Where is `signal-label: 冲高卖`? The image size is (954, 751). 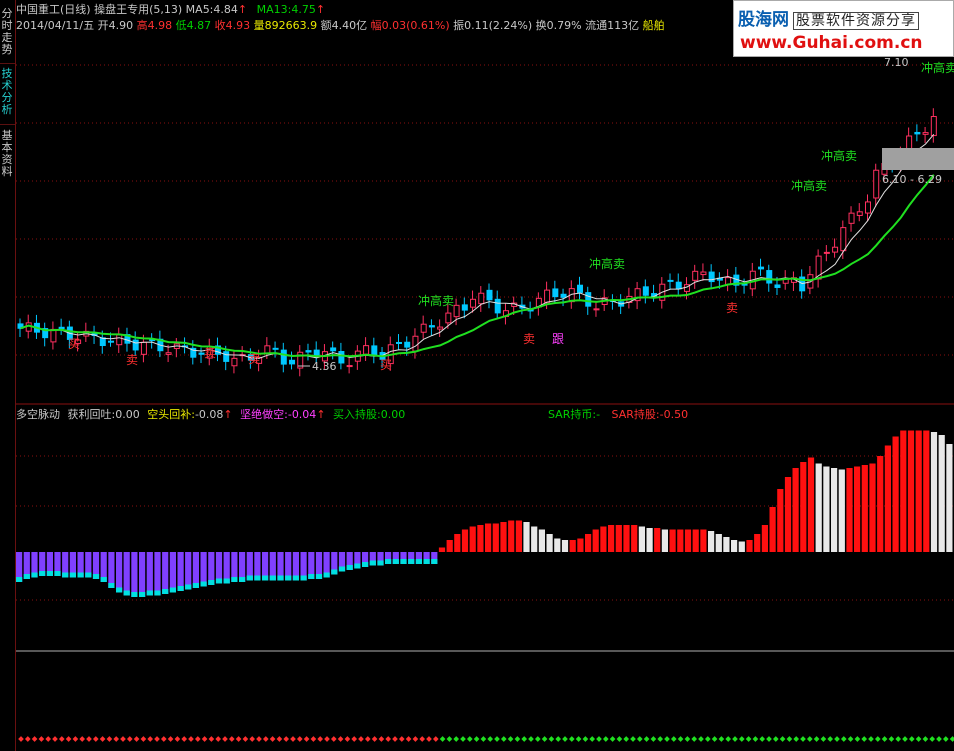 signal-label: 冲高卖 is located at coordinates (839, 155).